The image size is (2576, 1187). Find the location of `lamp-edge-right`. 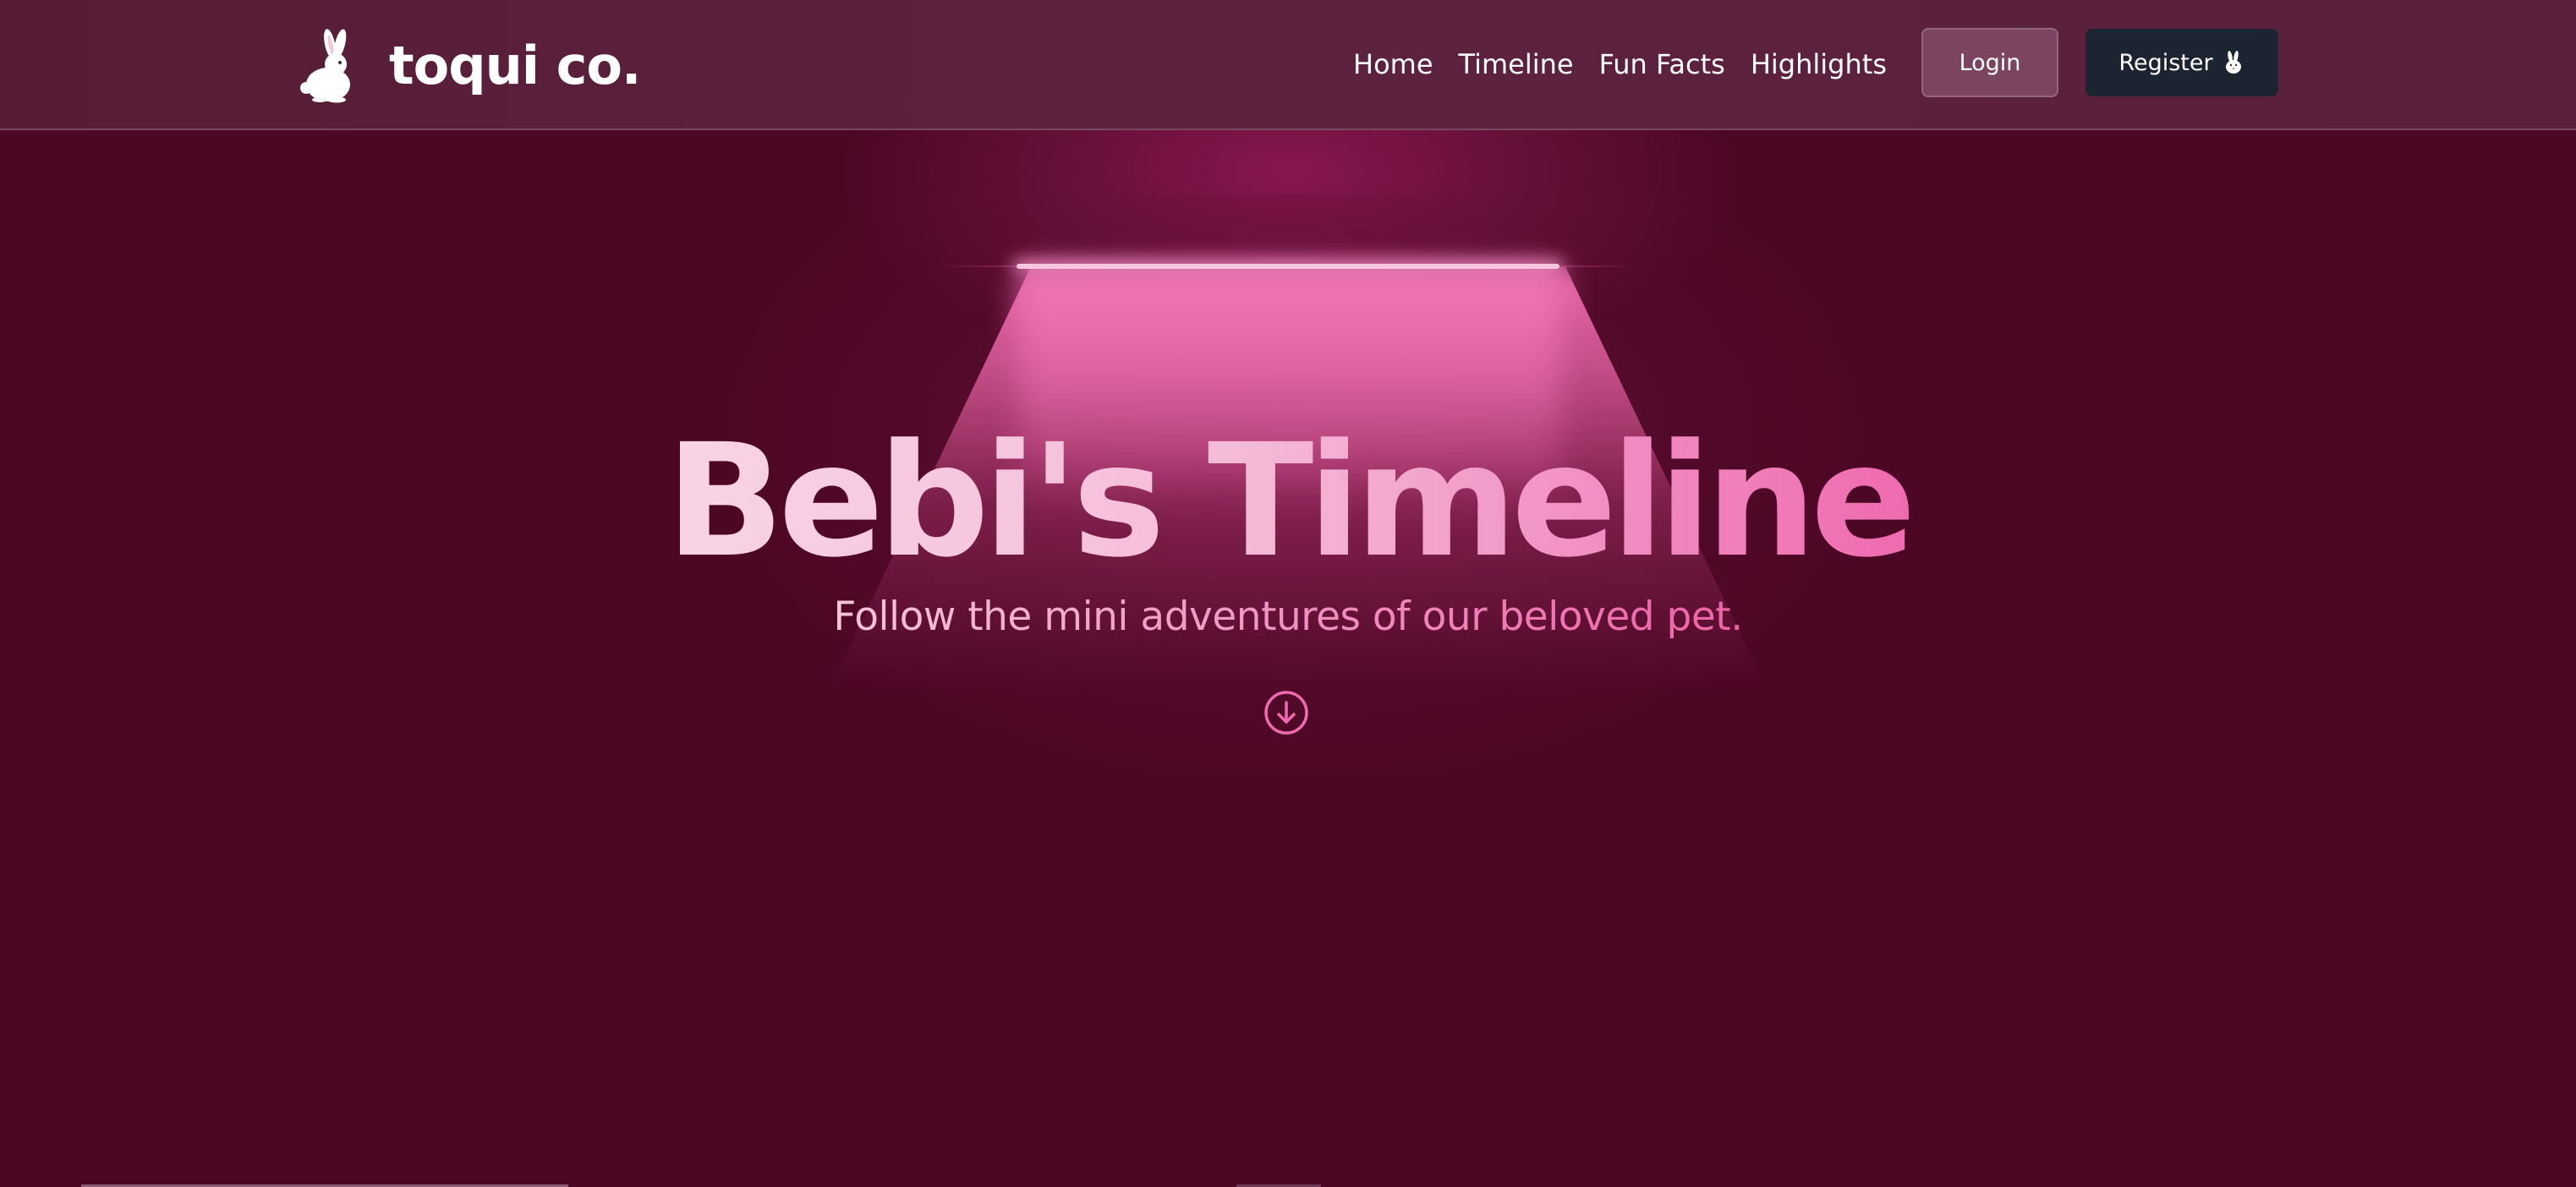

lamp-edge-right is located at coordinates (1598, 266).